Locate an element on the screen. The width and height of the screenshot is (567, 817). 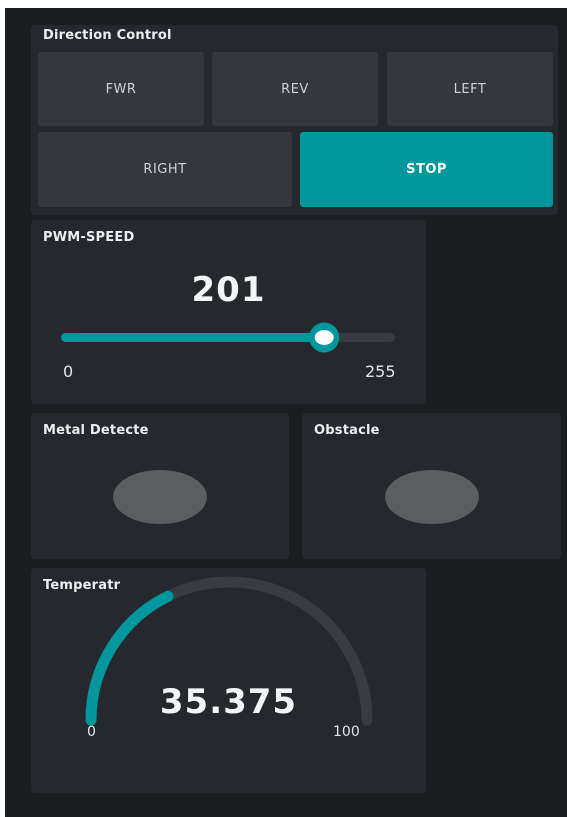
pwm-speed-title: PWM-SPEED is located at coordinates (89, 237).